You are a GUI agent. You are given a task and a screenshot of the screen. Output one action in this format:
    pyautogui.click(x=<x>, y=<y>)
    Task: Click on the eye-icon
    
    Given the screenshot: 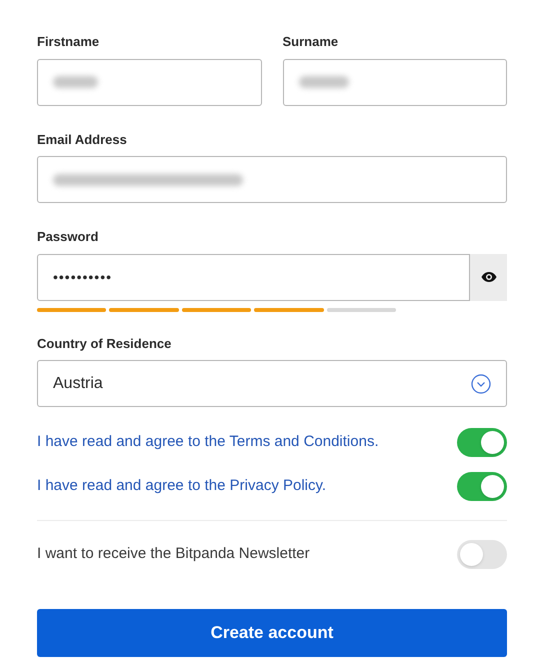 What is the action you would take?
    pyautogui.click(x=488, y=277)
    